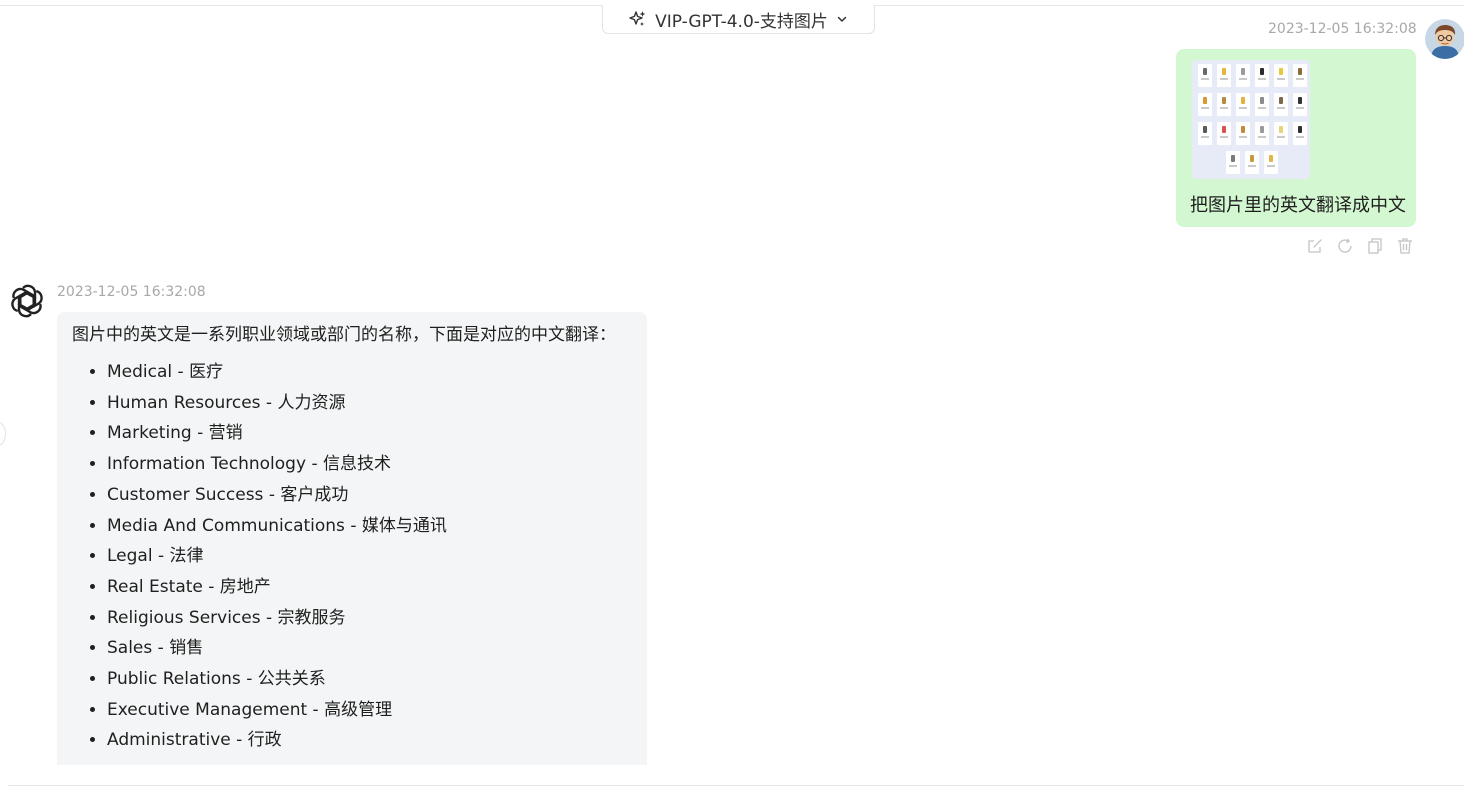 The image size is (1464, 786). I want to click on copy-icon, so click(1375, 246).